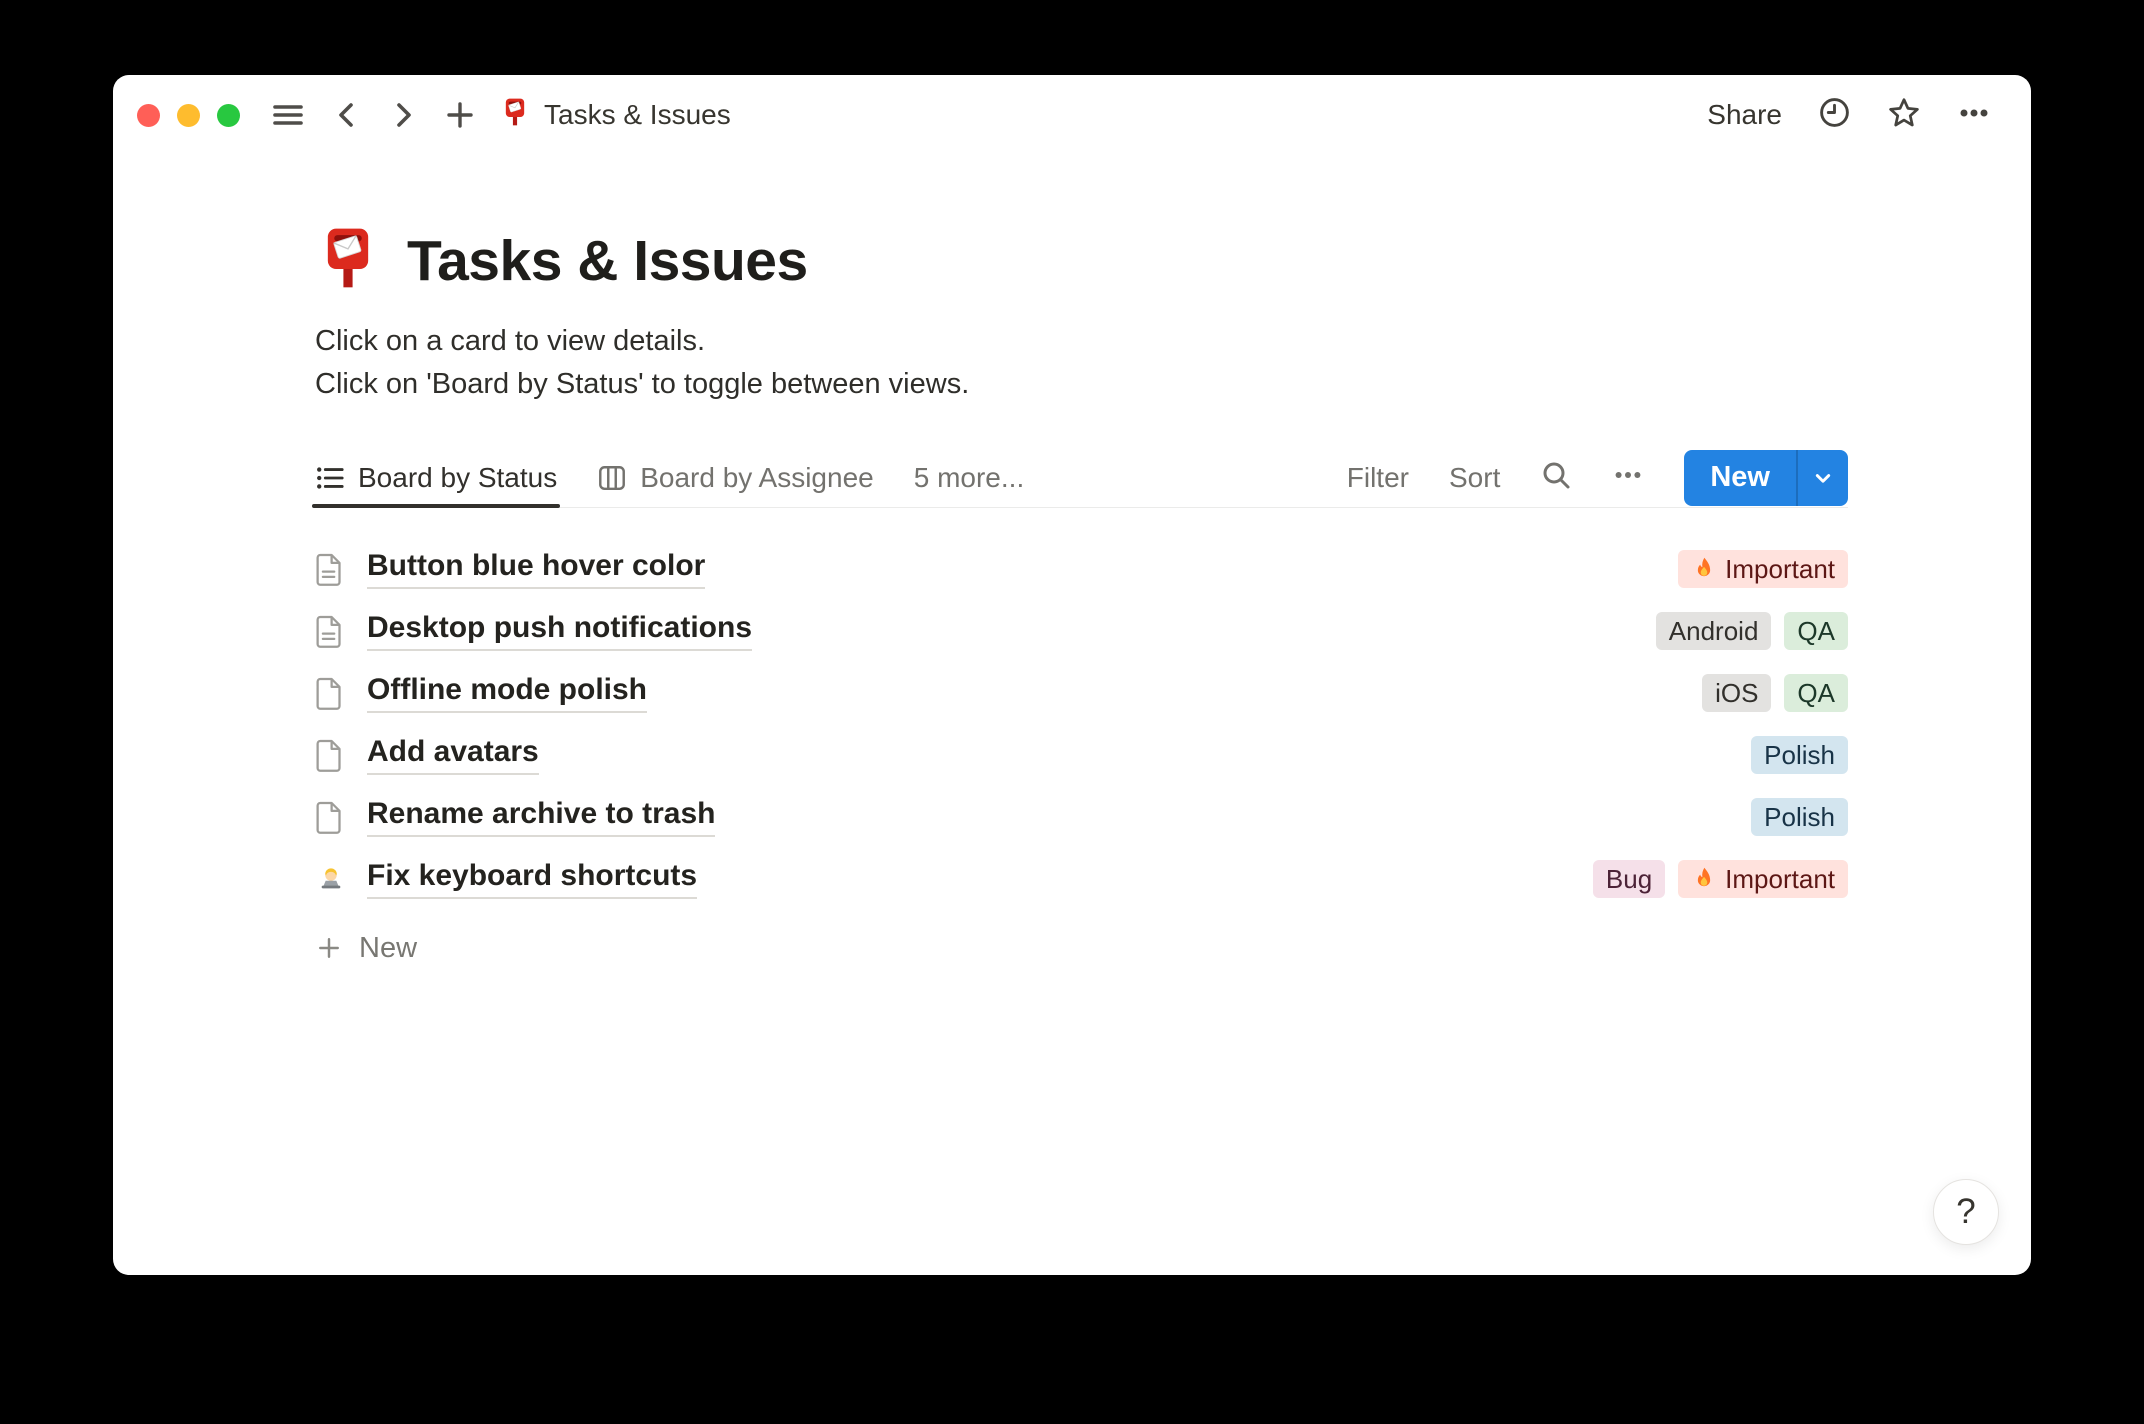 The height and width of the screenshot is (1424, 2144). Describe the element at coordinates (507, 693) in the screenshot. I see `task-title-link: Offline mode polish` at that location.